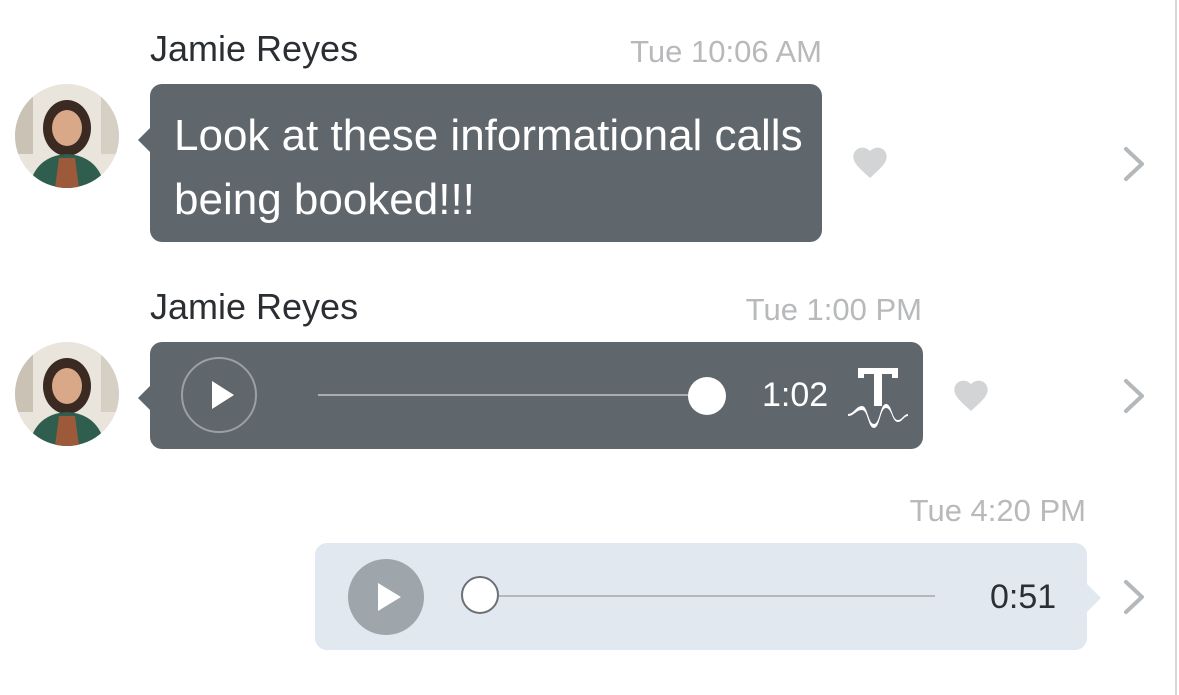 The height and width of the screenshot is (695, 1179). What do you see at coordinates (878, 396) in the screenshot?
I see `transcribe-icon` at bounding box center [878, 396].